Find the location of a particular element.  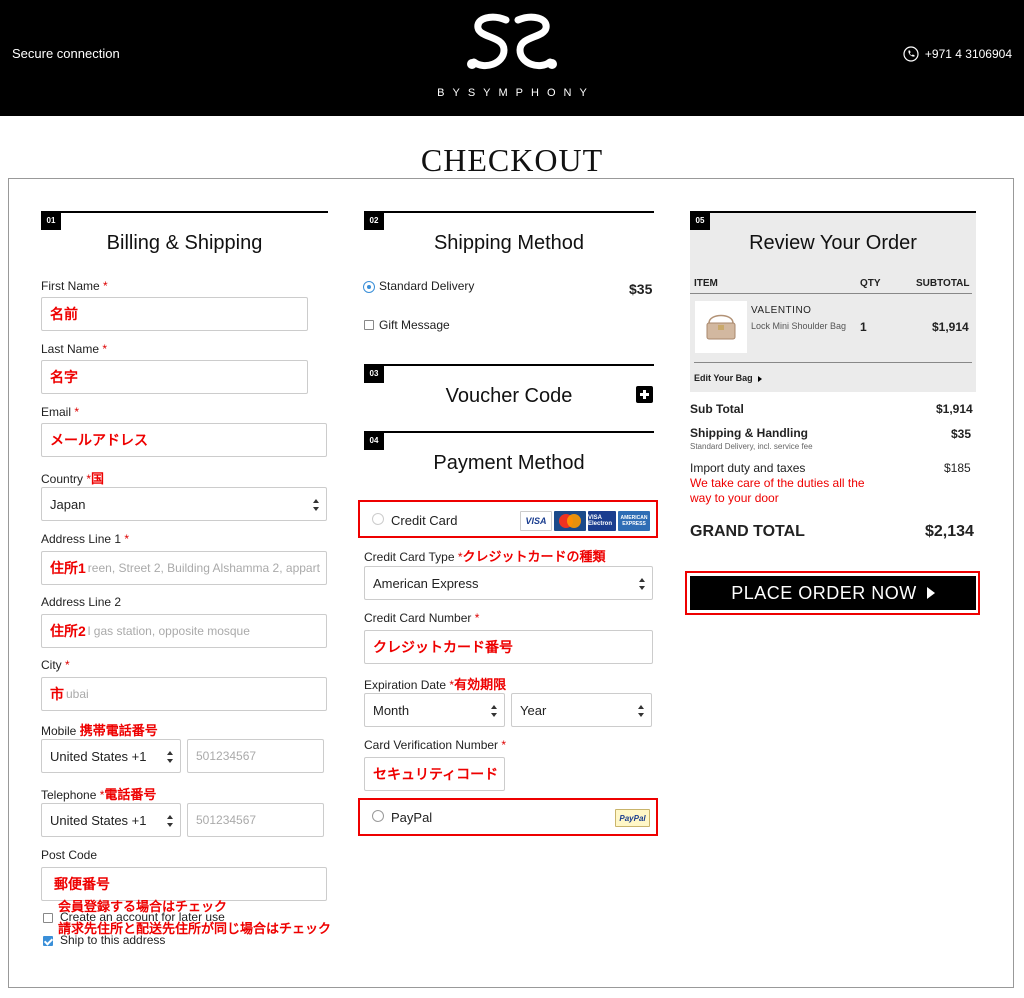

col-subtotal: SUBTOTAL is located at coordinates (943, 283).